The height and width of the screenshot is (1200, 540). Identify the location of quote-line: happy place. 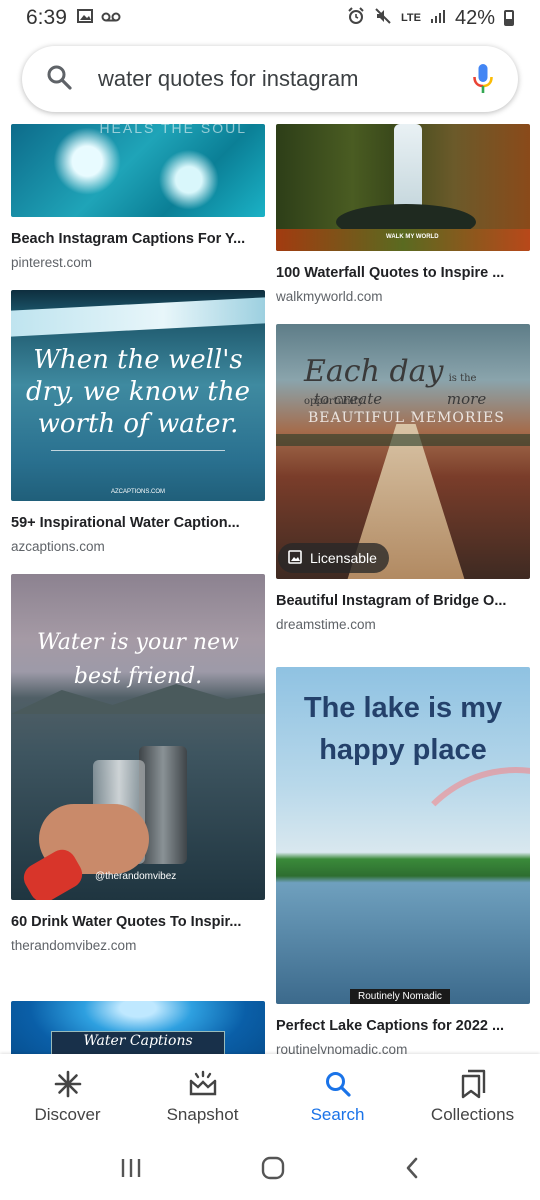
(403, 750).